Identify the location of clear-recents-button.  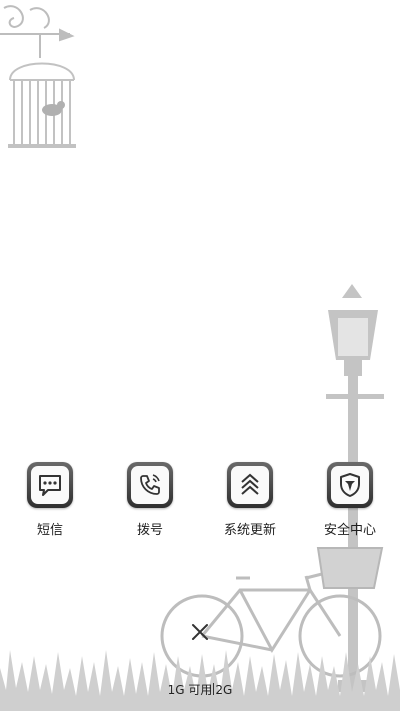
(200, 632).